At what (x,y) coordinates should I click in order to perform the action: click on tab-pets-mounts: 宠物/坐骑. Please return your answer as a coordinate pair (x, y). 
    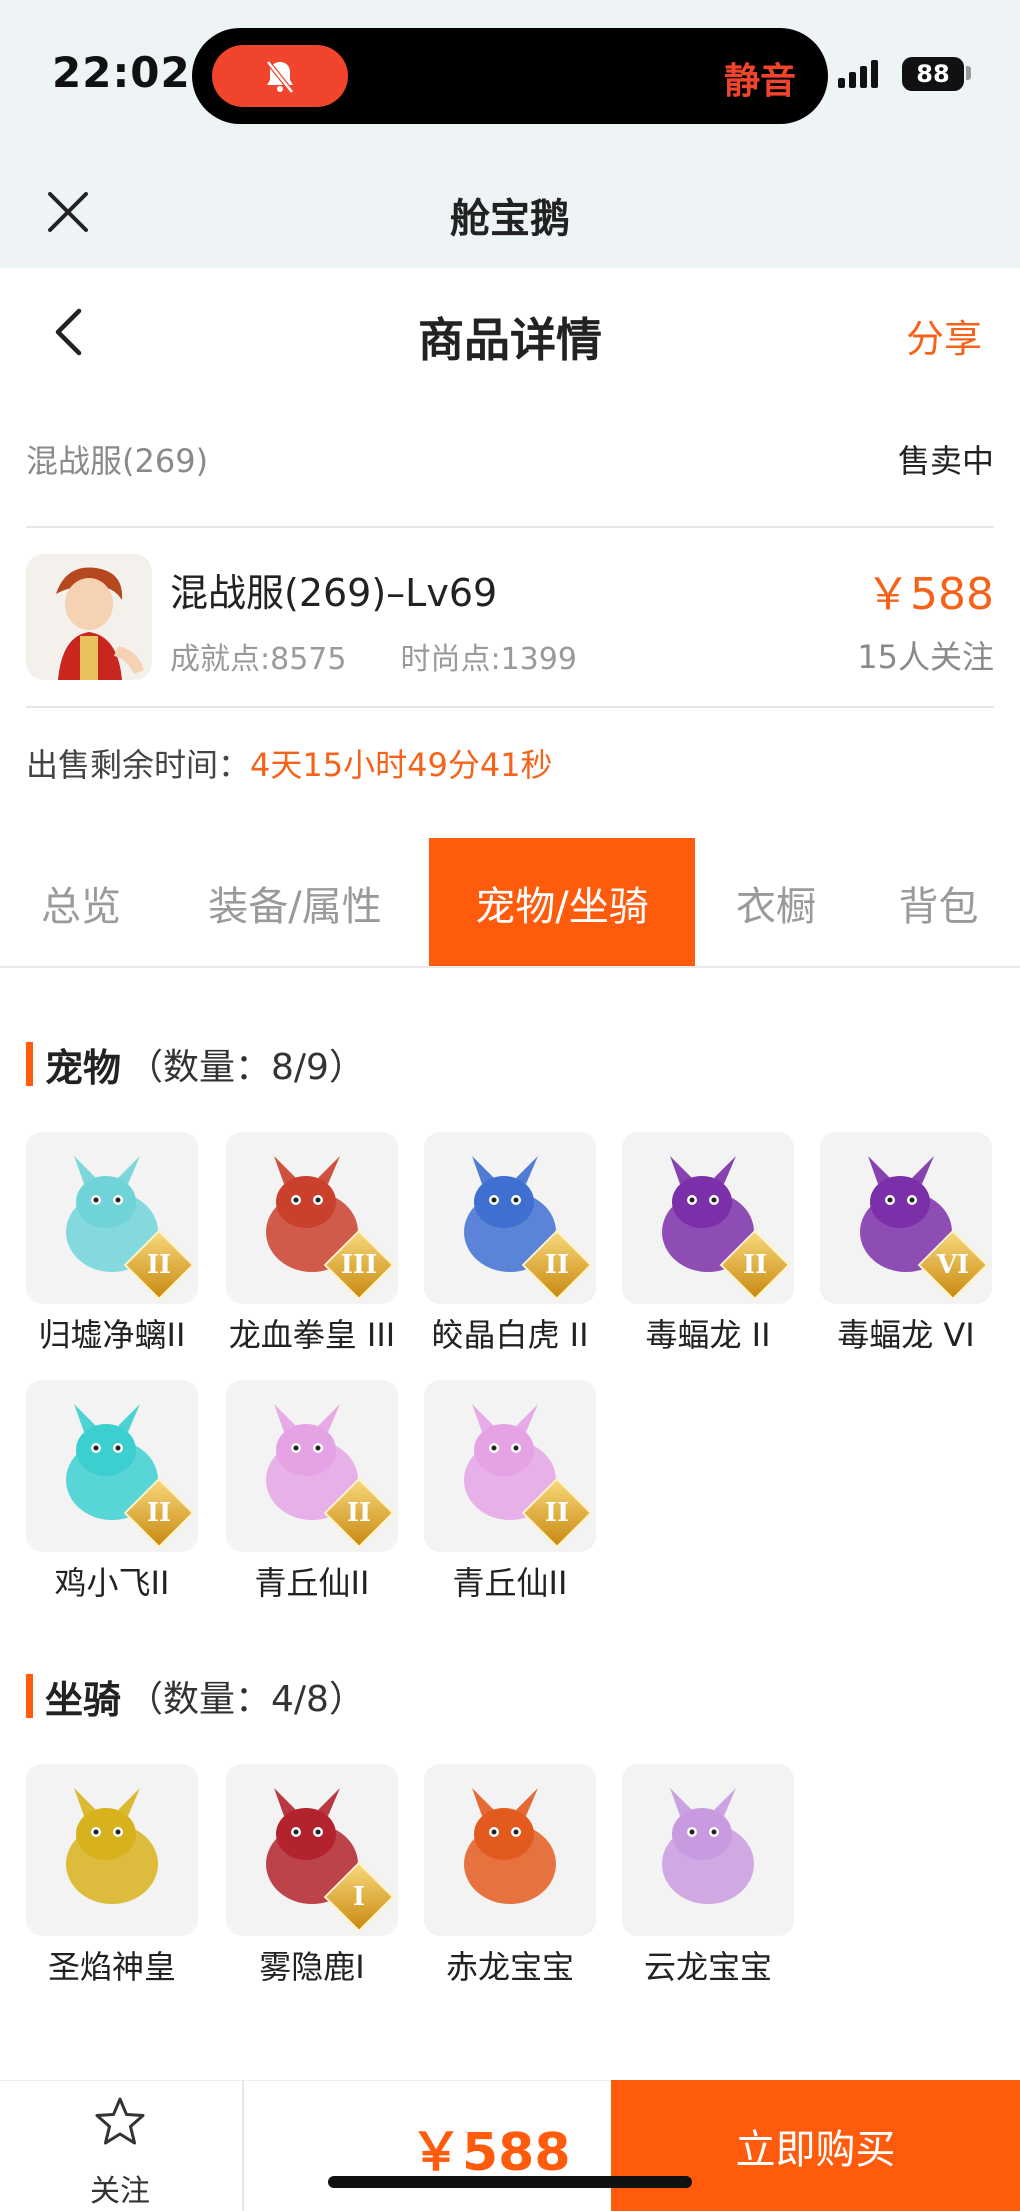
    Looking at the image, I should click on (562, 903).